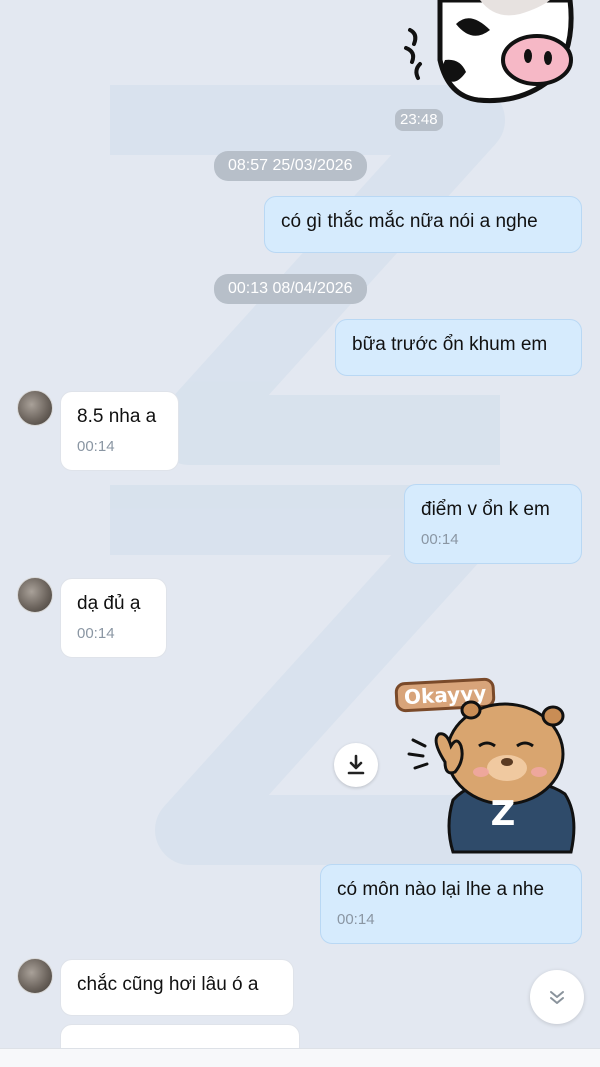 The width and height of the screenshot is (600, 1067). What do you see at coordinates (503, 814) in the screenshot?
I see `sticker-shirt-letter: Z` at bounding box center [503, 814].